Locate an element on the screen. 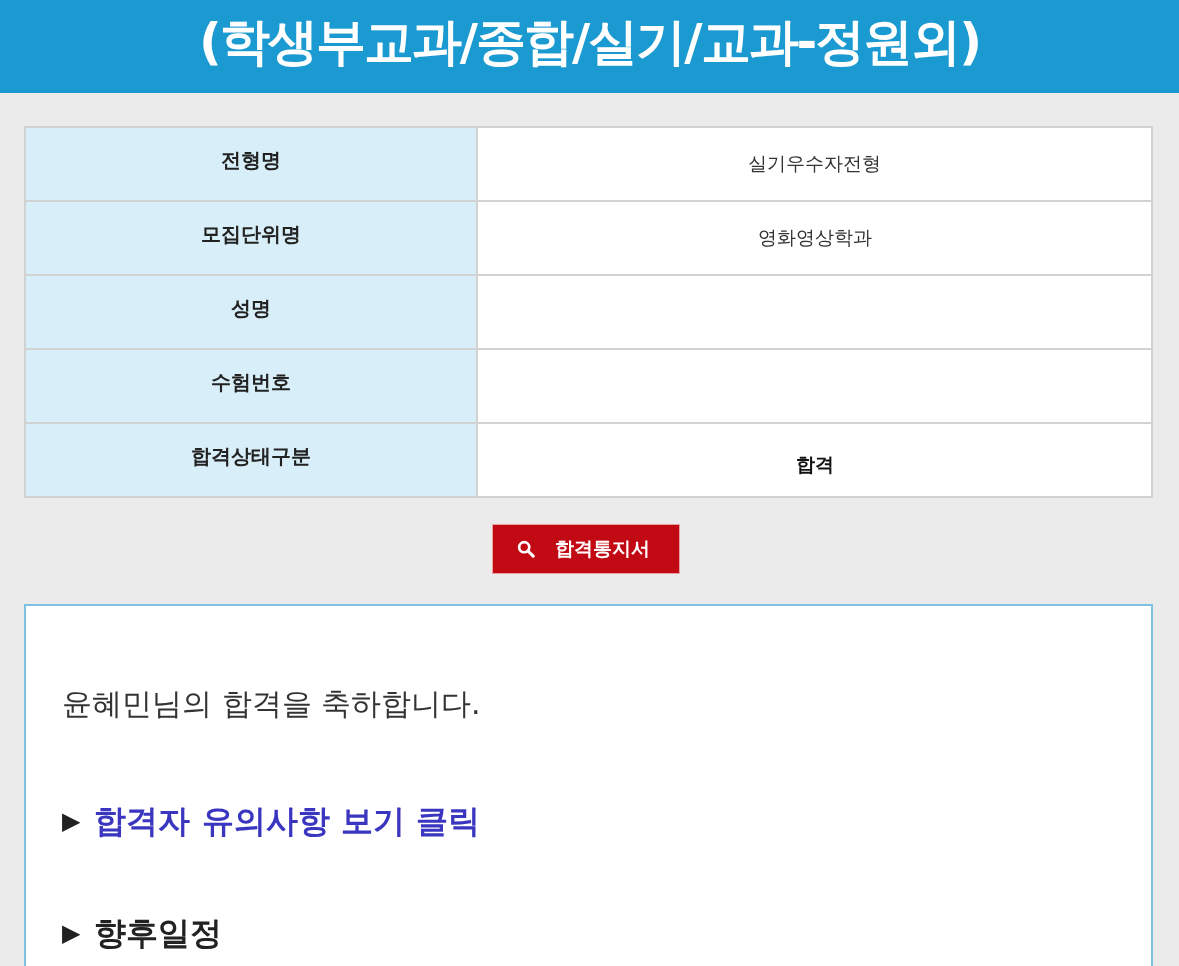 The width and height of the screenshot is (1179, 966). section-heading: 향후일정 is located at coordinates (158, 933).